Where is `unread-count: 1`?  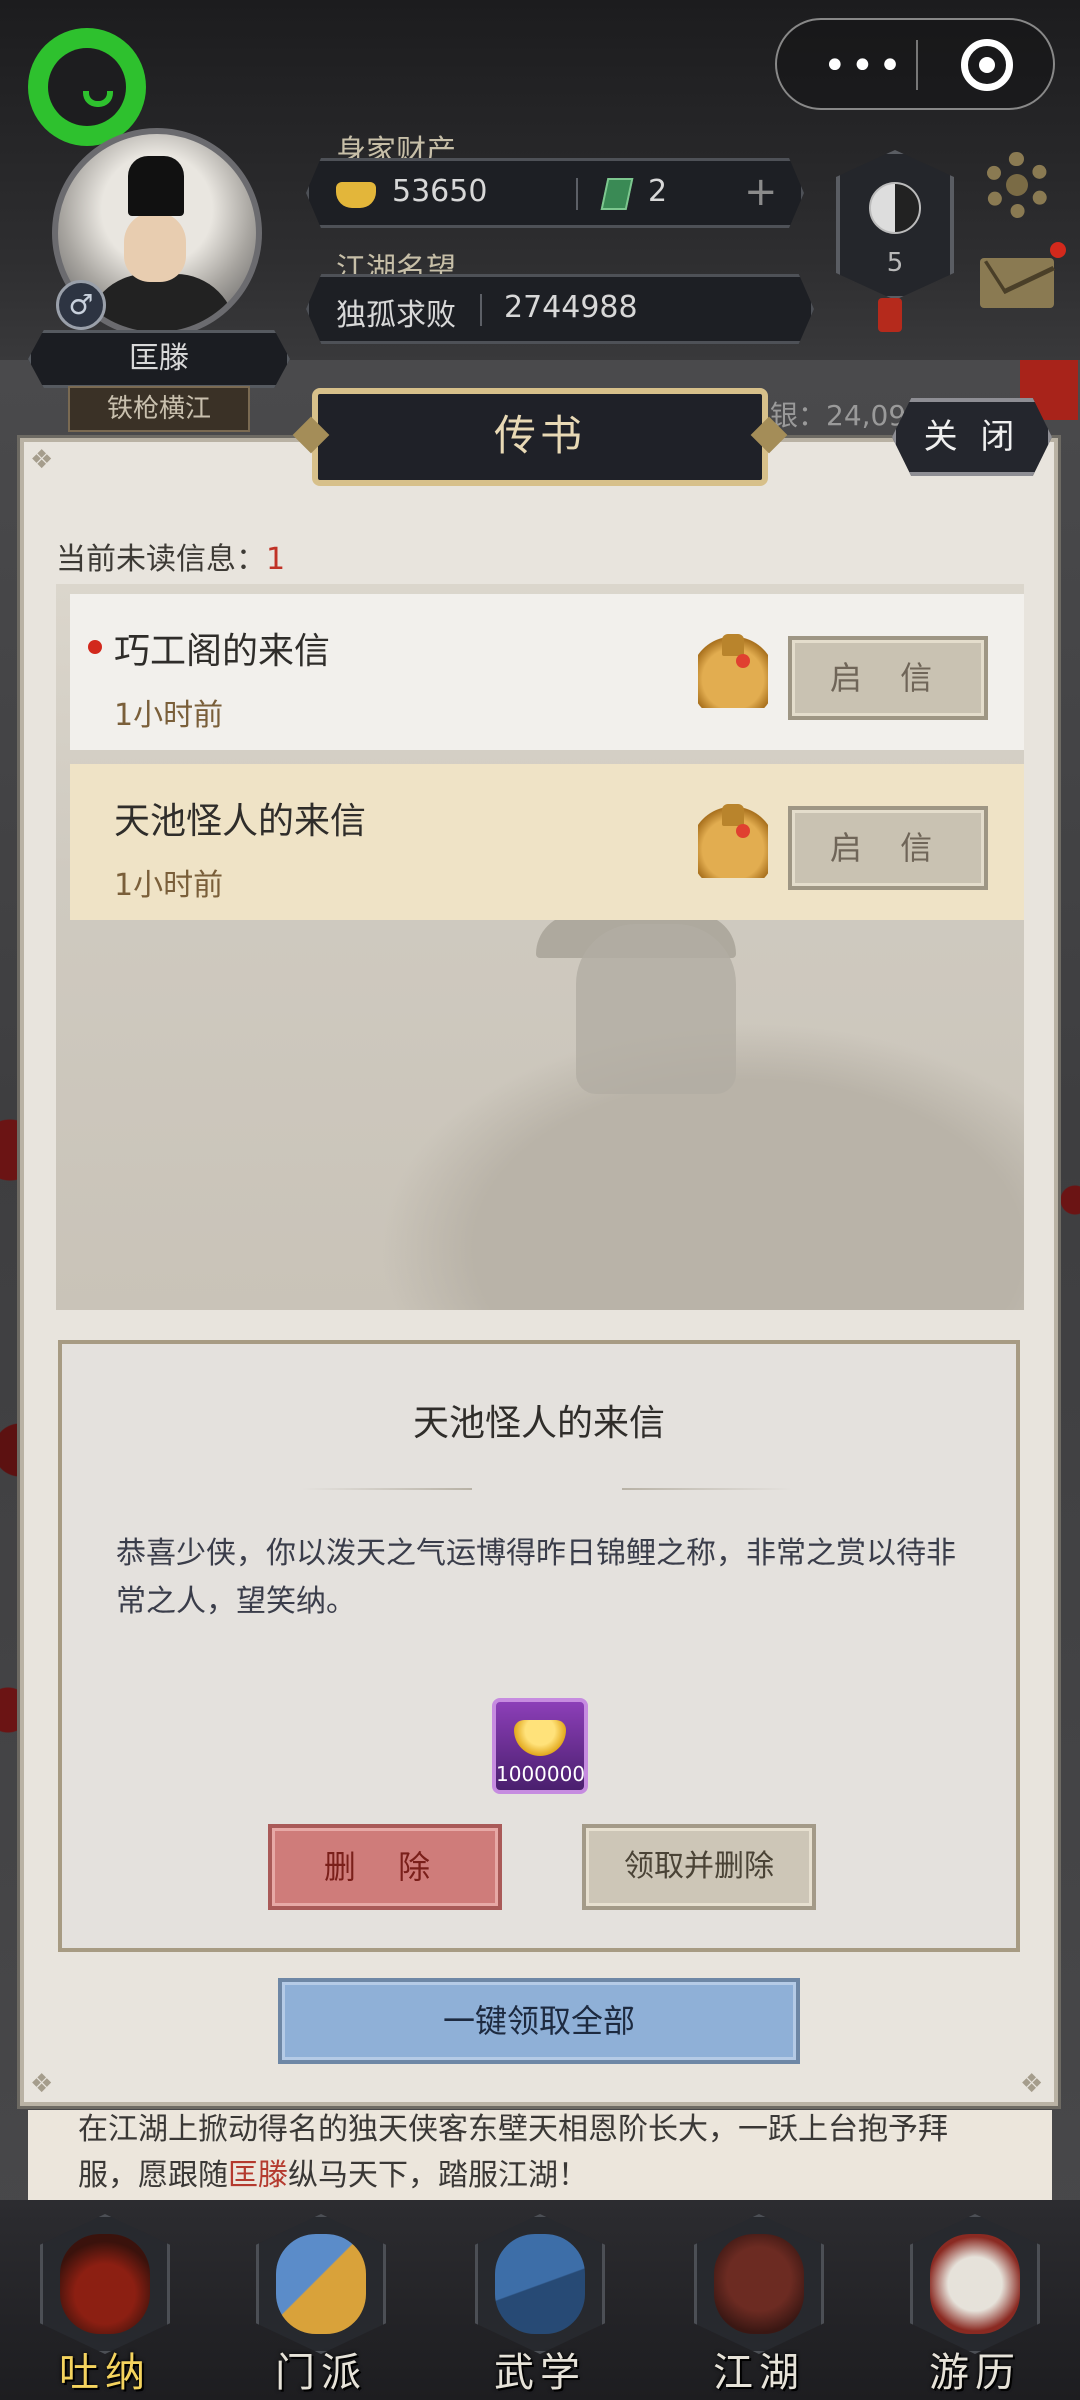
unread-count: 1 is located at coordinates (276, 559).